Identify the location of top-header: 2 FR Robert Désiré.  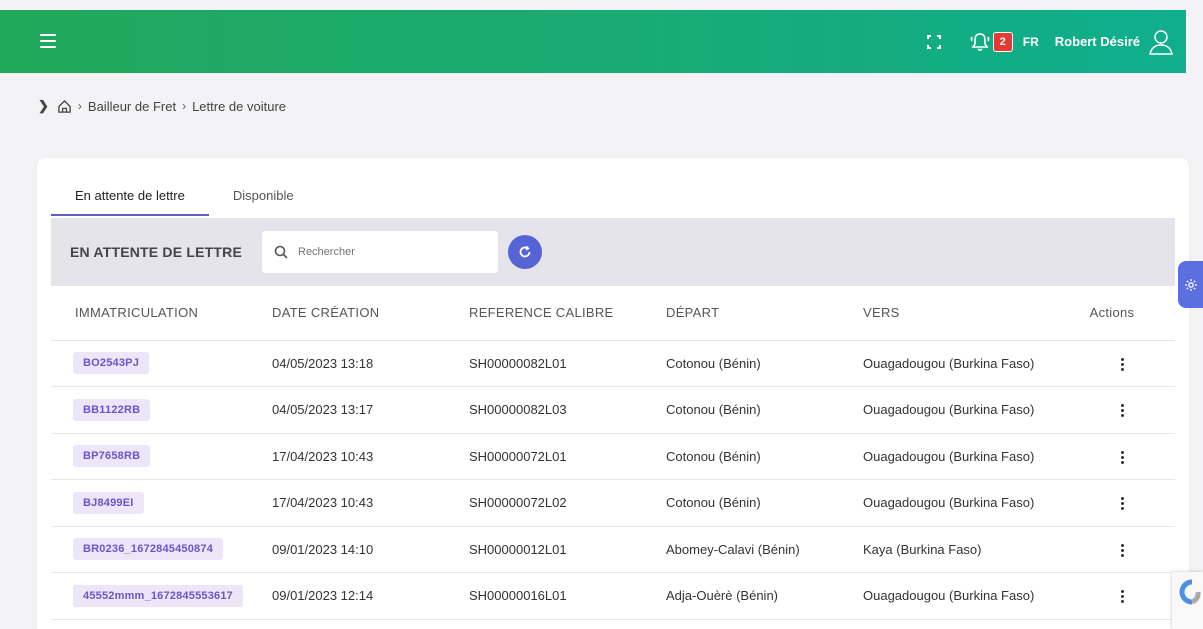
(593, 41).